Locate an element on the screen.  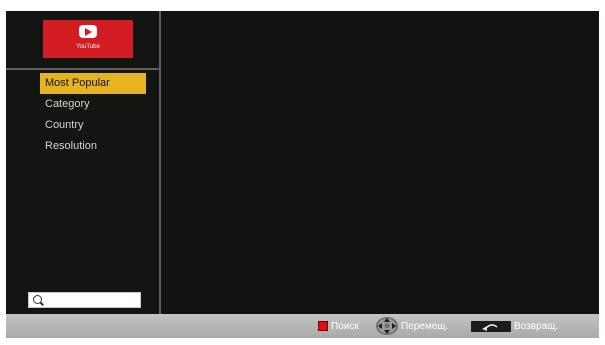
sidebar-menu: Most Popular Category Country Resolution is located at coordinates (93, 115).